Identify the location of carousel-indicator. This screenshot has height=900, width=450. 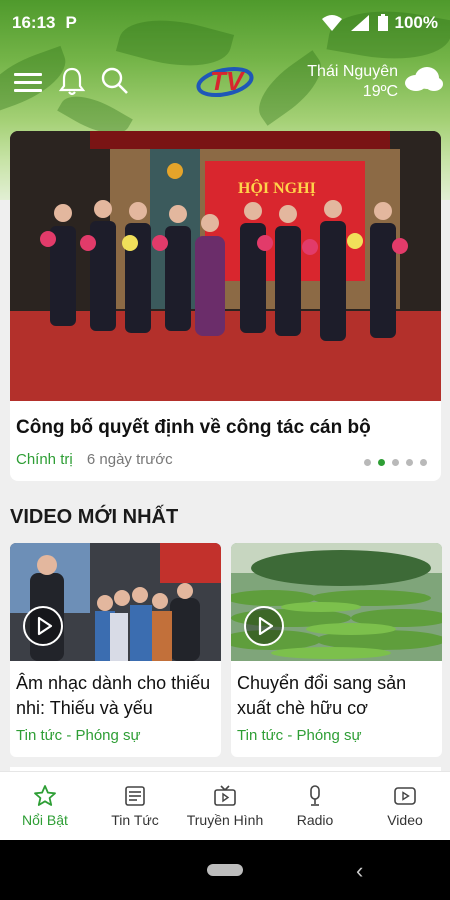
(395, 462).